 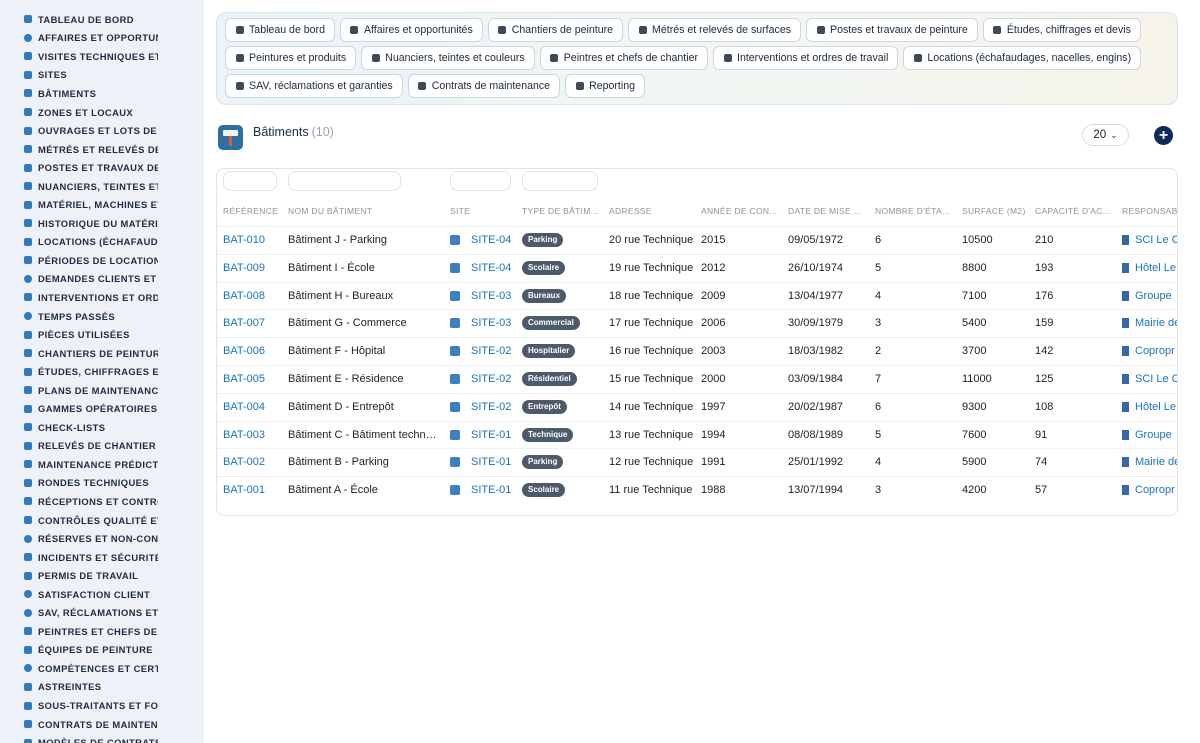 What do you see at coordinates (79, 390) in the screenshot?
I see `sidebar-item: PLANS DE MAINTENANCE` at bounding box center [79, 390].